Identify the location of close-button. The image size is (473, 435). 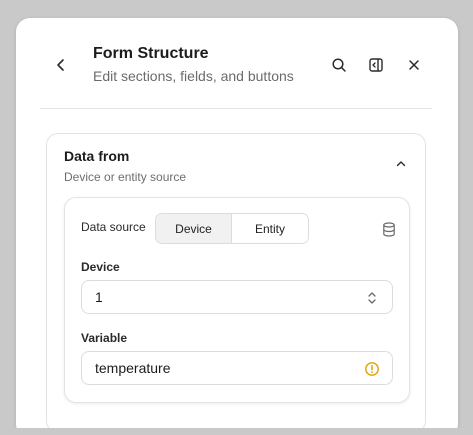
(414, 65).